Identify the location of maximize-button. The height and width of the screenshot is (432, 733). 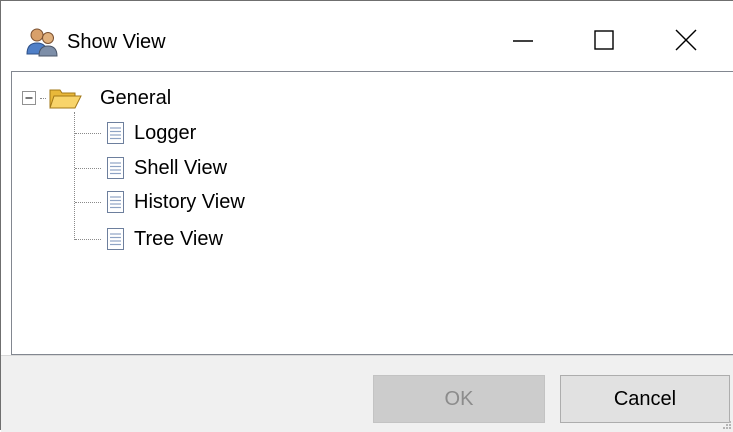
(604, 40).